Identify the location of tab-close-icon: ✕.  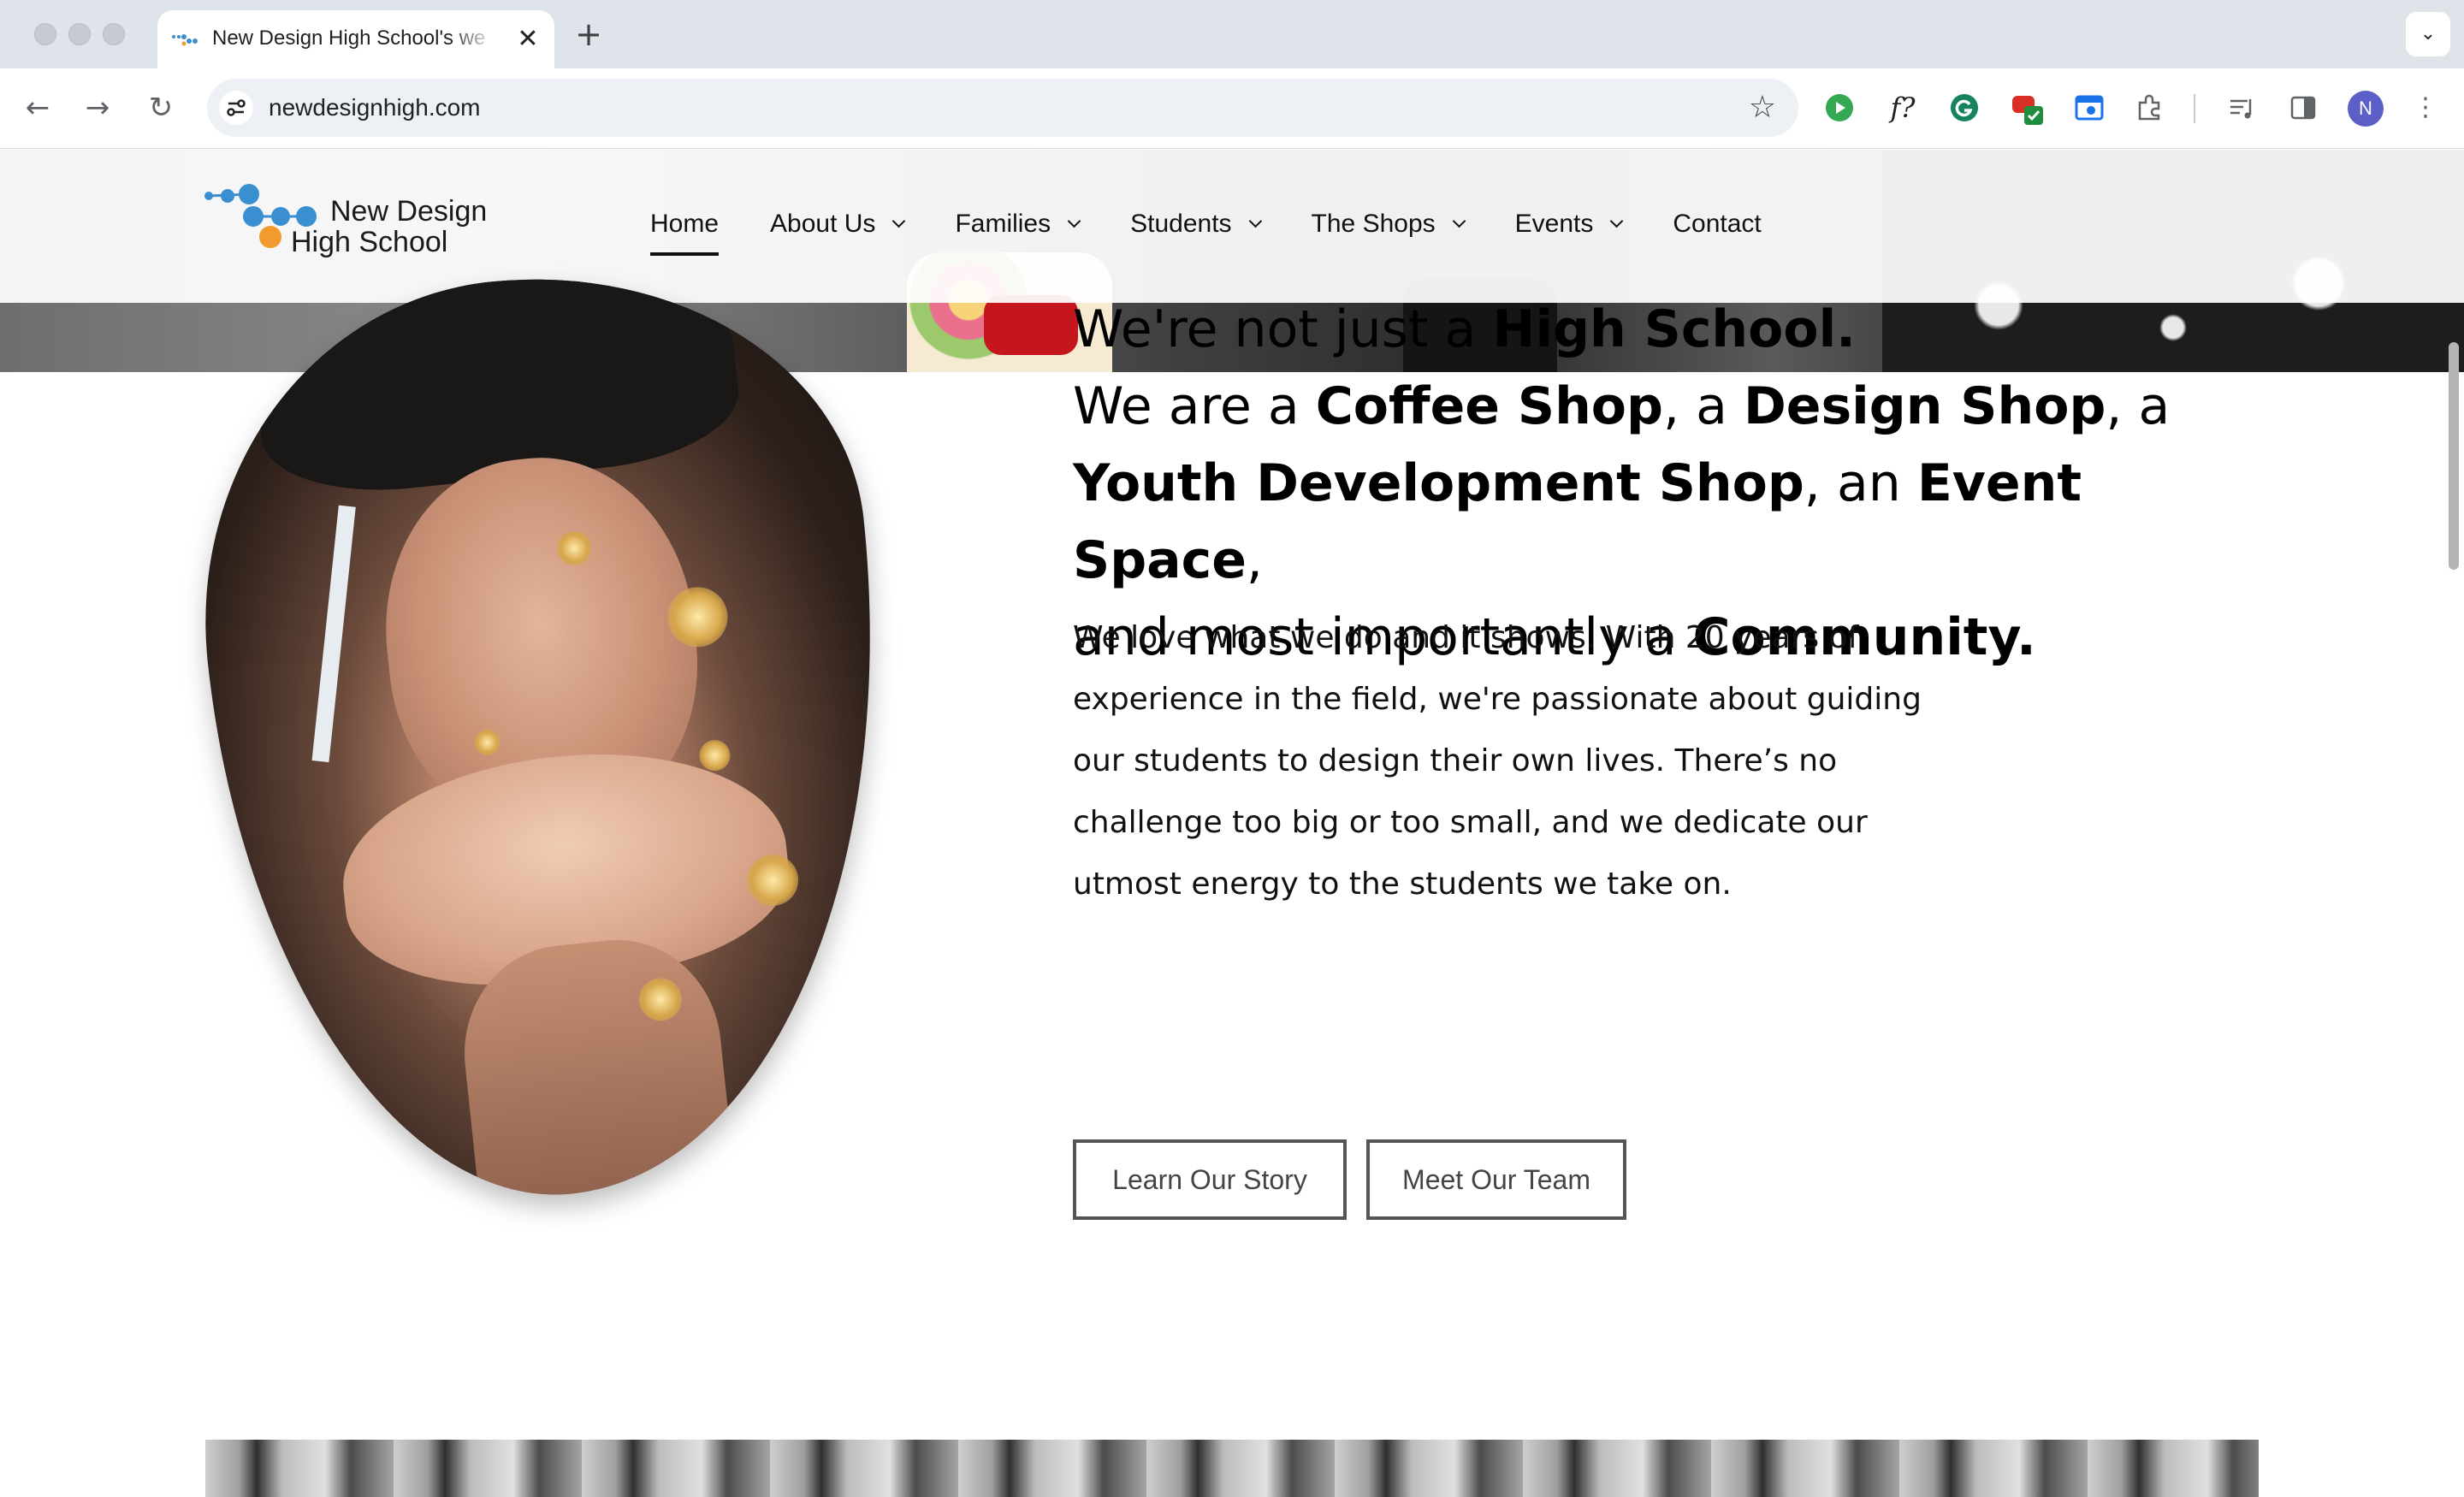
(527, 39).